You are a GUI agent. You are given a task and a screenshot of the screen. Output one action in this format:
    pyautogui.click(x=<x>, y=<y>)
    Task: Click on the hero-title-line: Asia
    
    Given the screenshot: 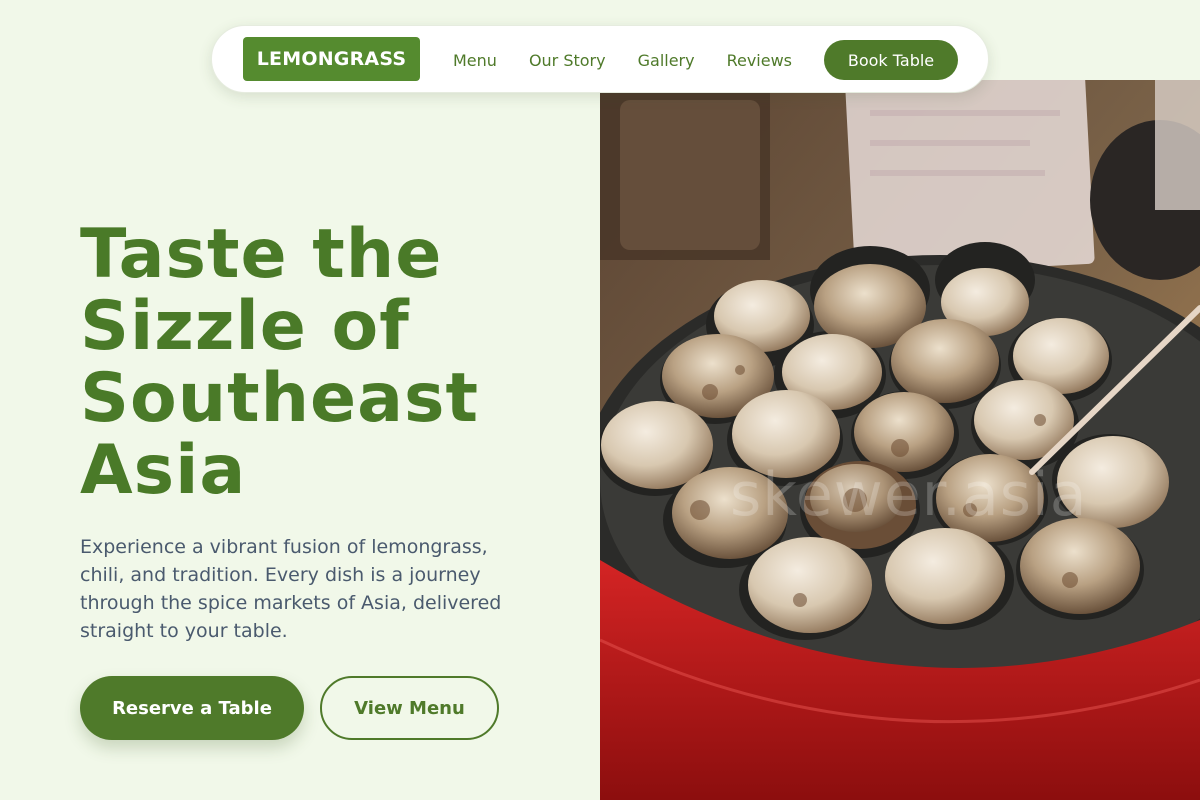 What is the action you would take?
    pyautogui.click(x=163, y=470)
    